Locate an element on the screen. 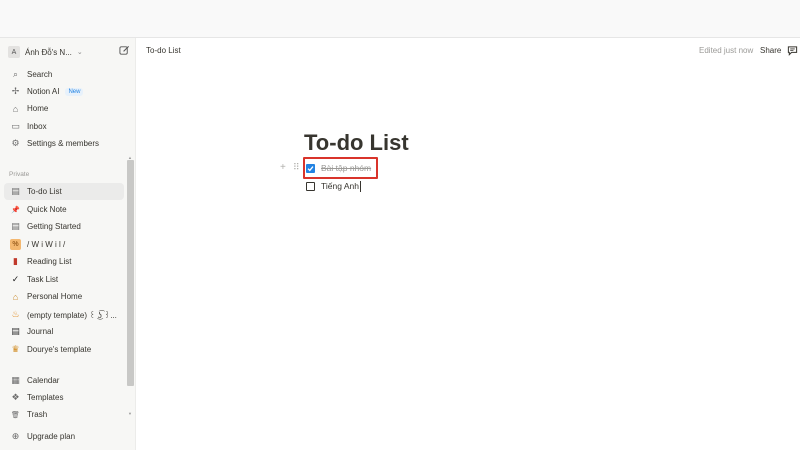 The width and height of the screenshot is (800, 450). sidebar-item-templates: ❖ Templates is located at coordinates (64, 397).